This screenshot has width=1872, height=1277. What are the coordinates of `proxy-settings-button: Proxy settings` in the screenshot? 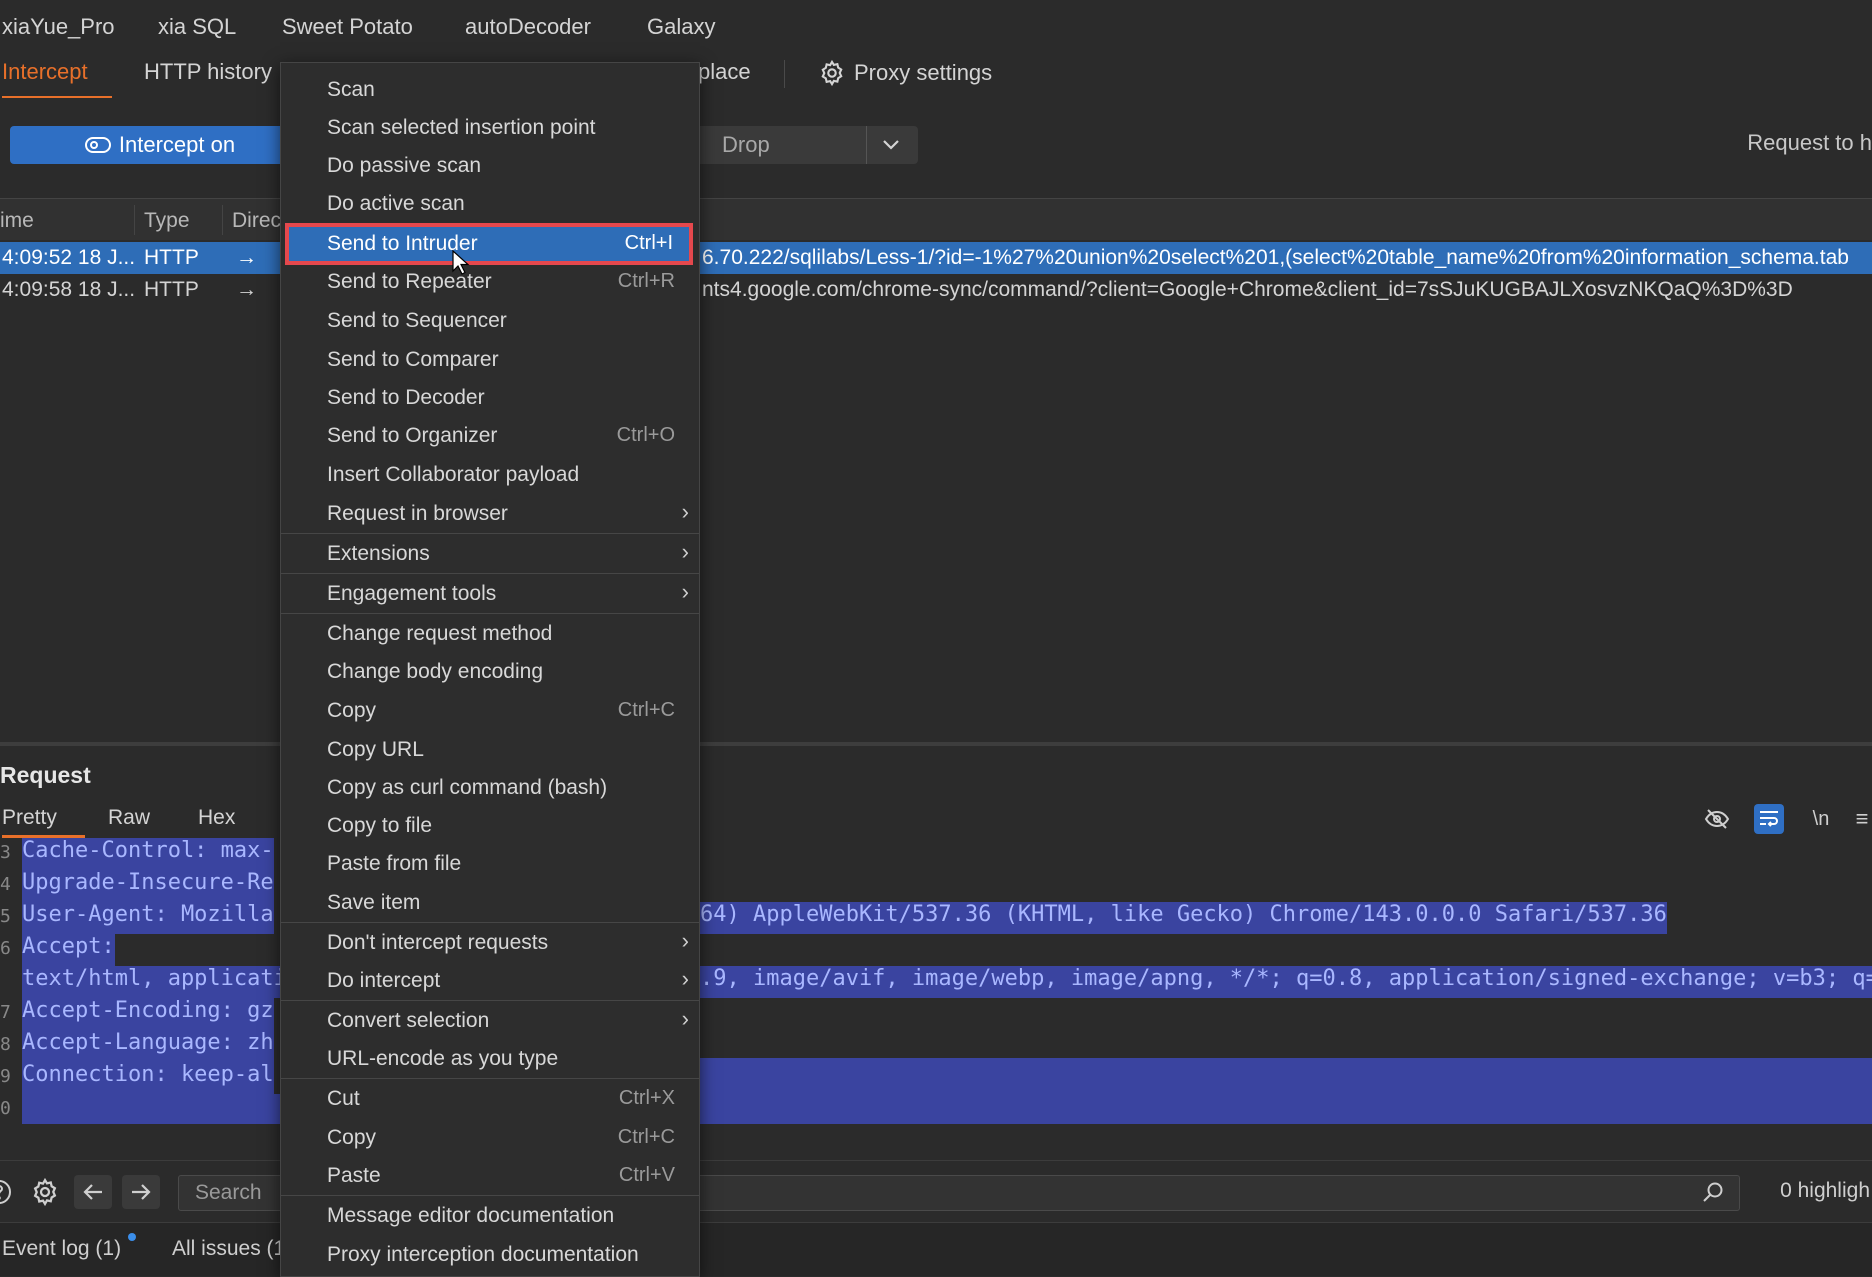 It's located at (905, 73).